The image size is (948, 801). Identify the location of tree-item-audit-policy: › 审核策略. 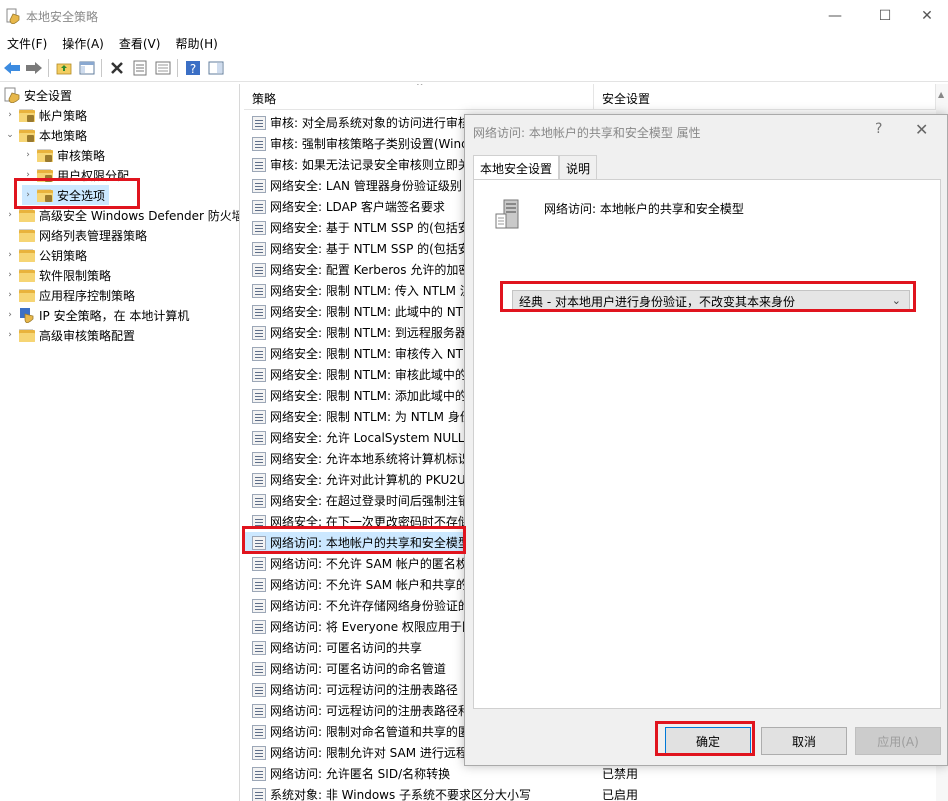
(63, 155).